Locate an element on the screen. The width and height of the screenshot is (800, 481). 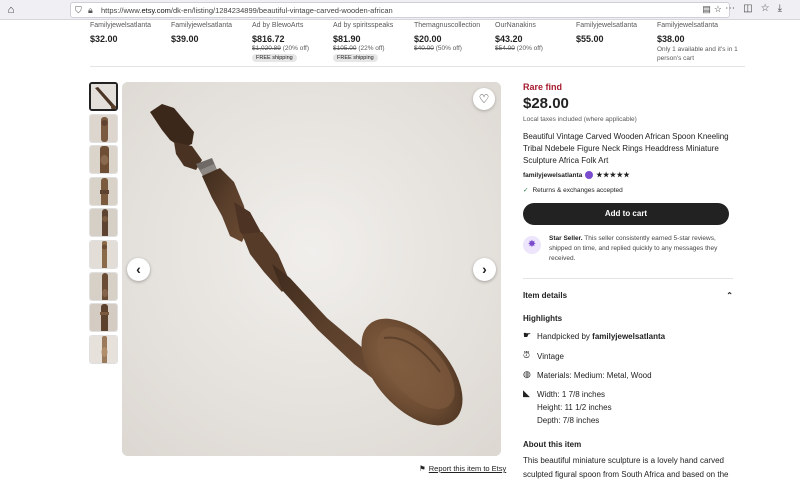
rating-stars: ★★★★★ is located at coordinates (613, 175).